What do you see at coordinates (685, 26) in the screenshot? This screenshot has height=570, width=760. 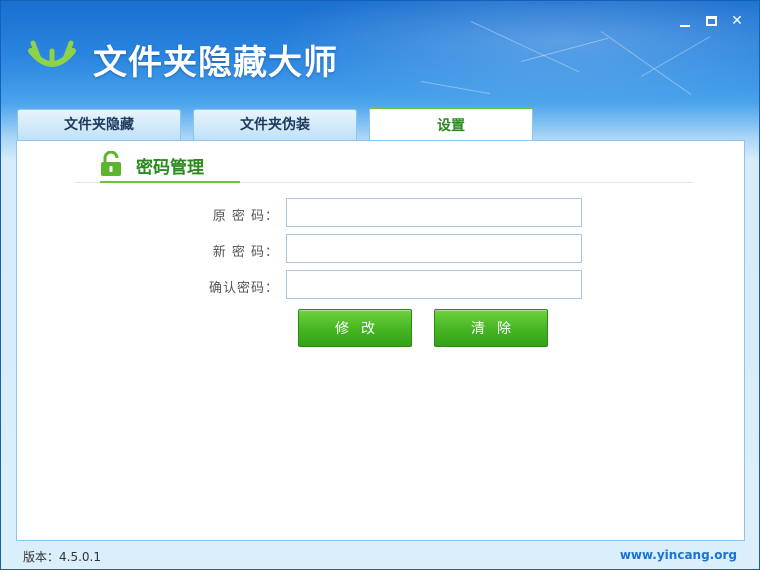 I see `minimize-icon` at bounding box center [685, 26].